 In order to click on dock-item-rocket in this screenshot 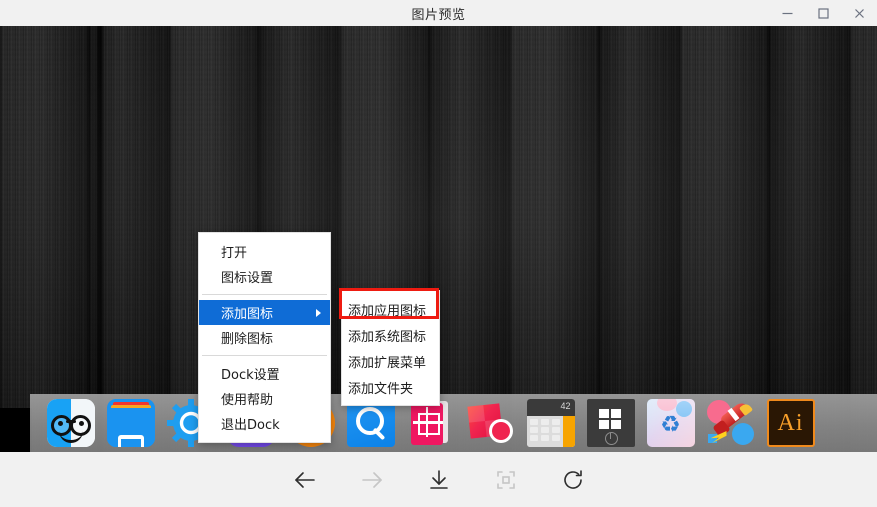, I will do `click(730, 423)`.